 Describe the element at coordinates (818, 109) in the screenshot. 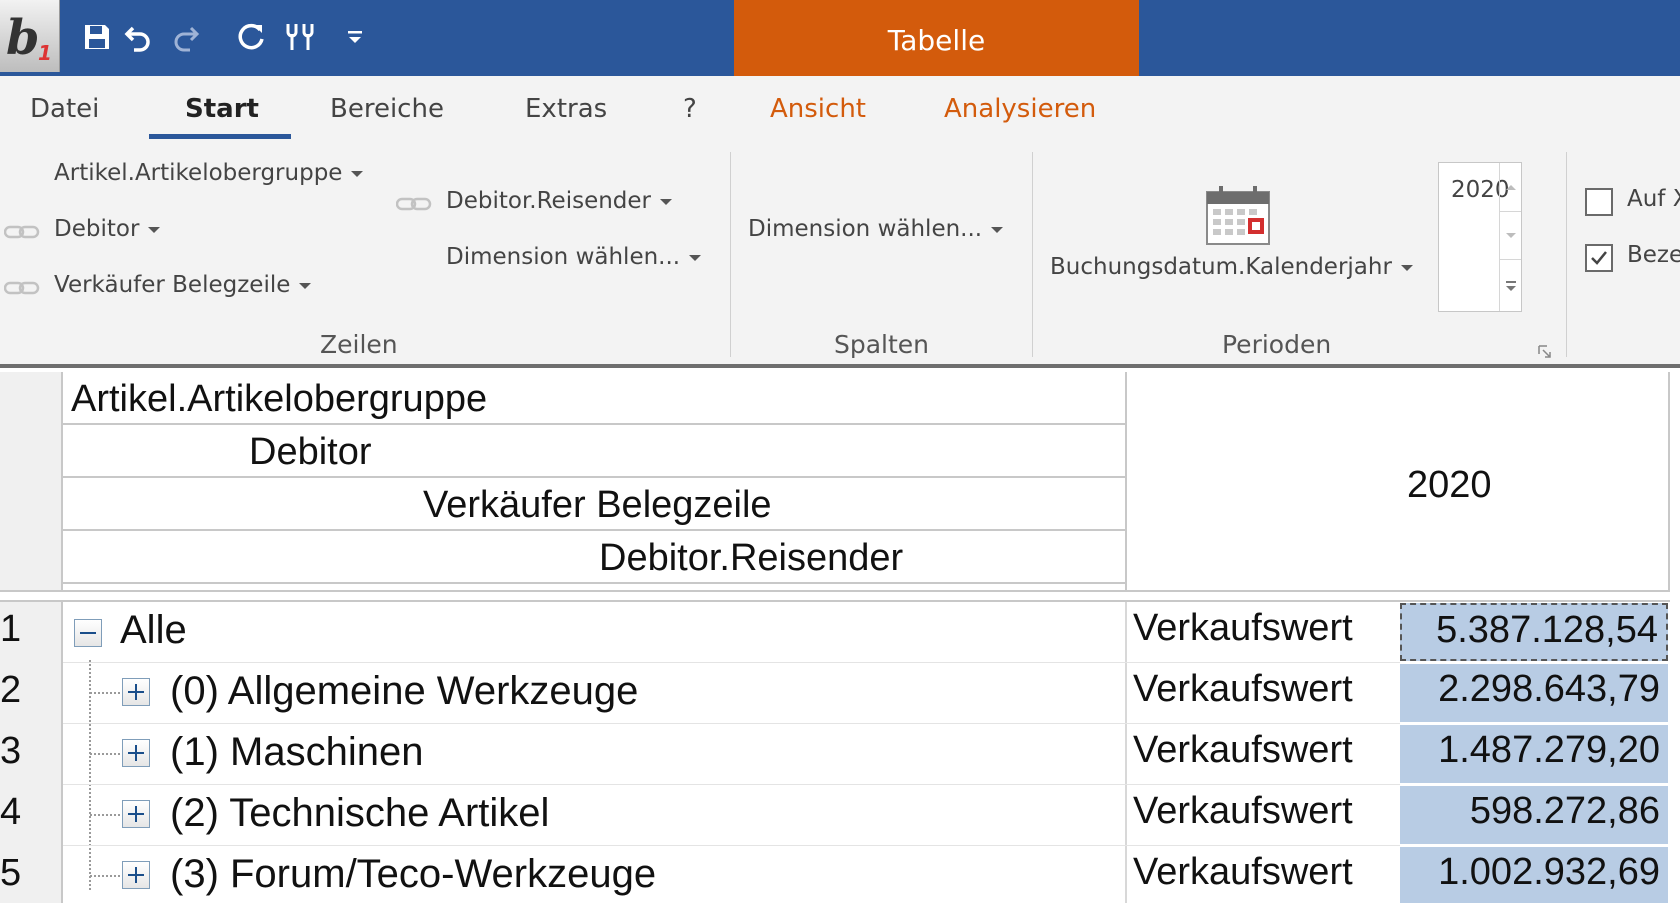

I see `tab-ansicht: Ansicht` at that location.